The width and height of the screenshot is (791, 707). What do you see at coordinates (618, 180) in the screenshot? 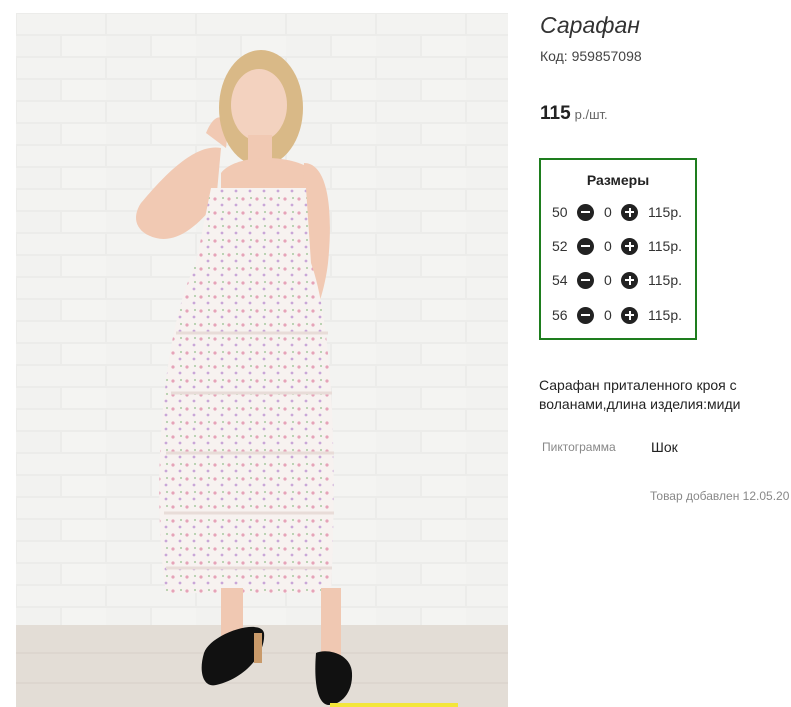
I see `sizes-heading: Размеры` at bounding box center [618, 180].